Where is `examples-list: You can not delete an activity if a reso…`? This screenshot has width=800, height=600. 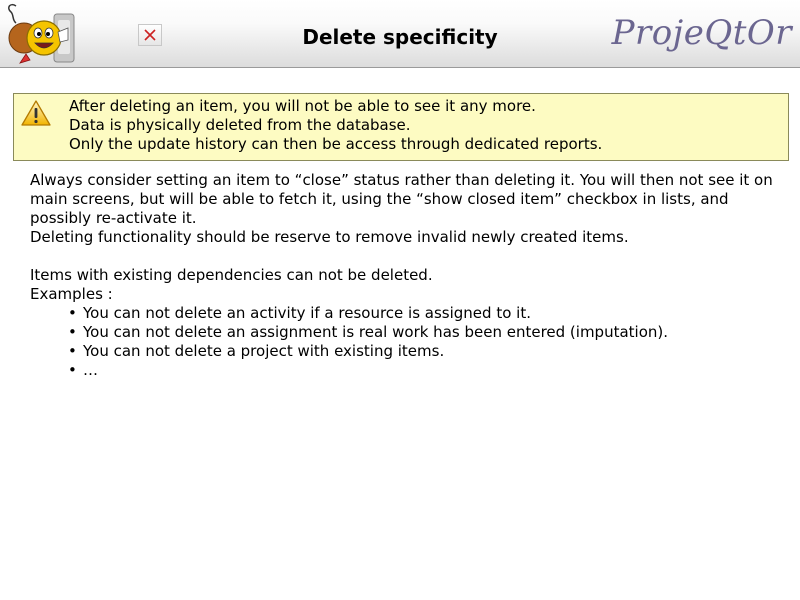 examples-list: You can not delete an activity if a reso… is located at coordinates (405, 342).